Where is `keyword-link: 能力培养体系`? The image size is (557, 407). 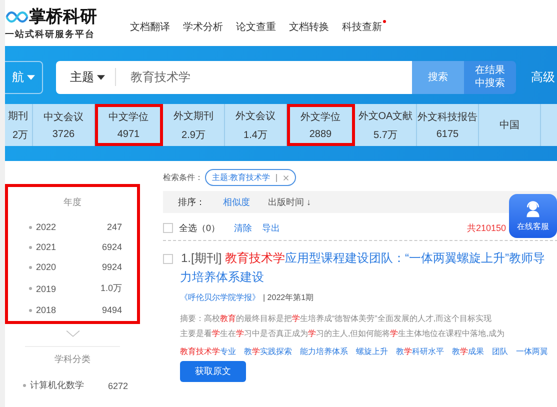
keyword-link: 能力培养体系 is located at coordinates (324, 351).